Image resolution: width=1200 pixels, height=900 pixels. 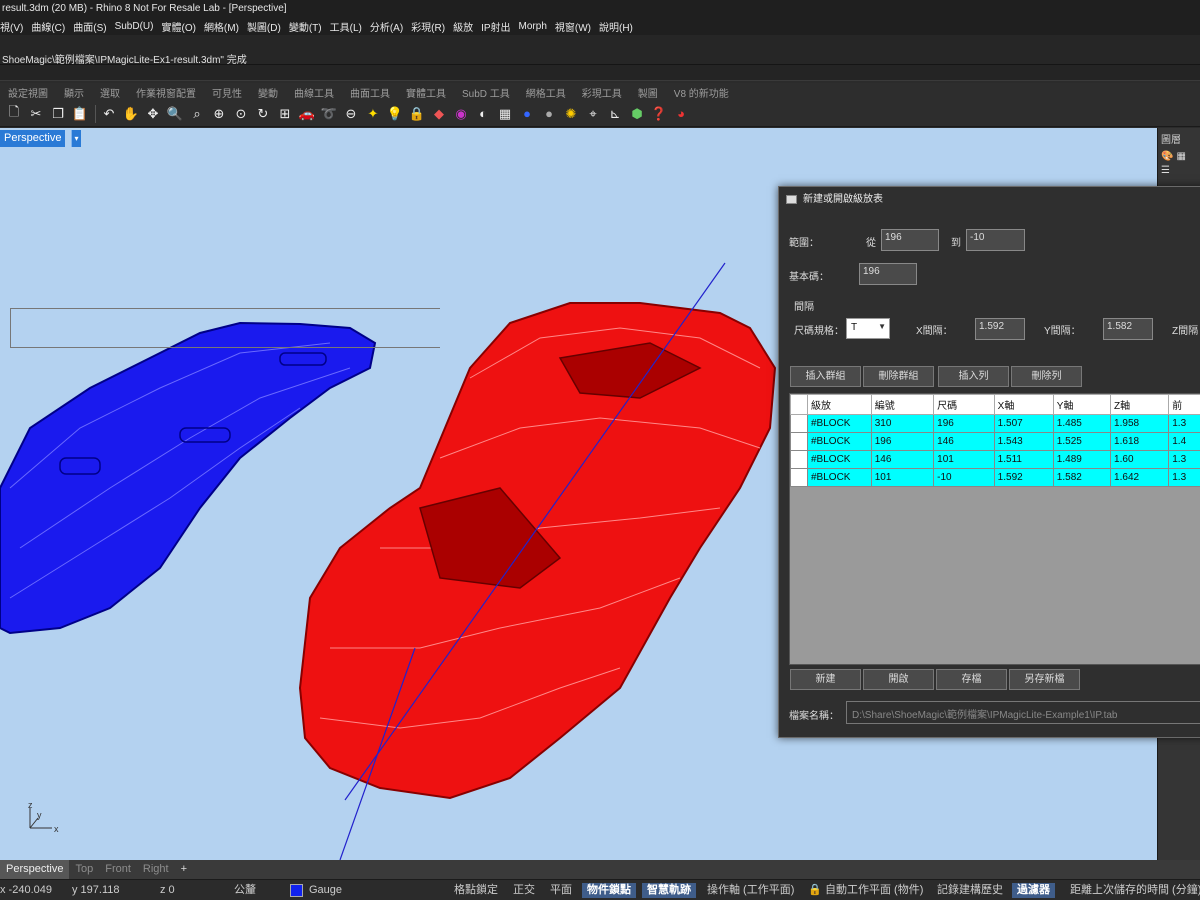 I want to click on menu-window: 視窗(W), so click(x=577, y=26).